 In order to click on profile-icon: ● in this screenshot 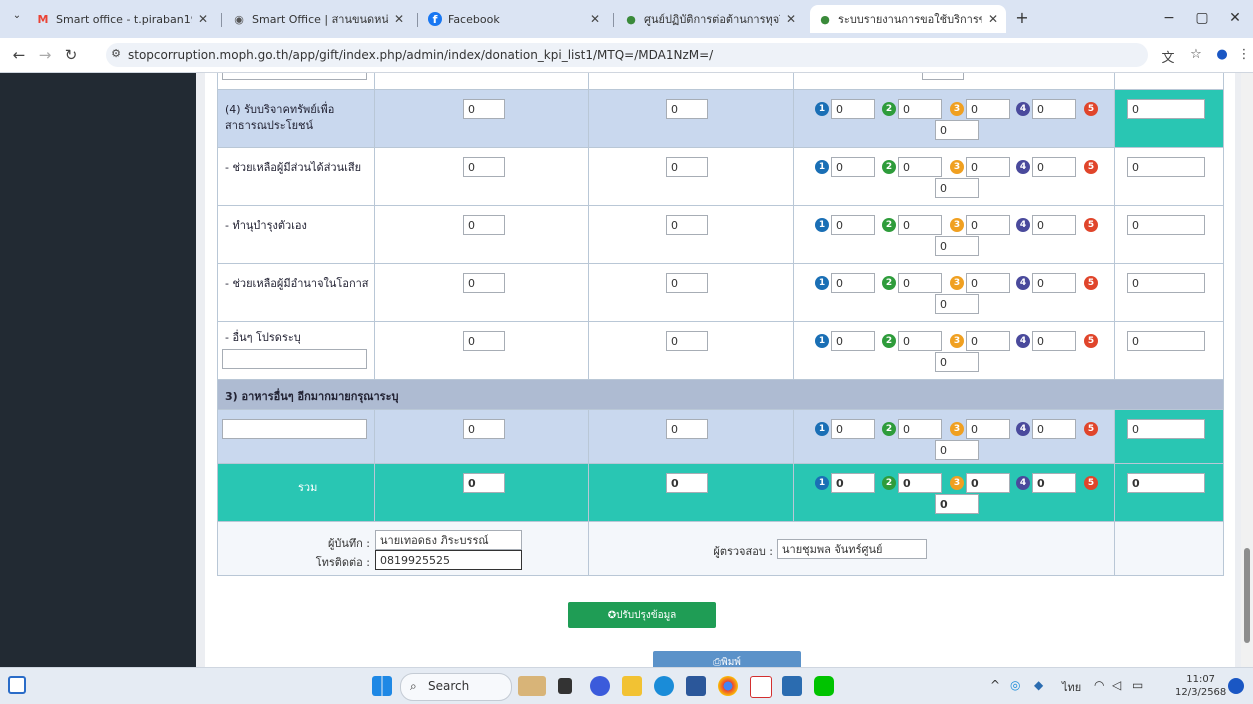, I will do `click(1222, 54)`.